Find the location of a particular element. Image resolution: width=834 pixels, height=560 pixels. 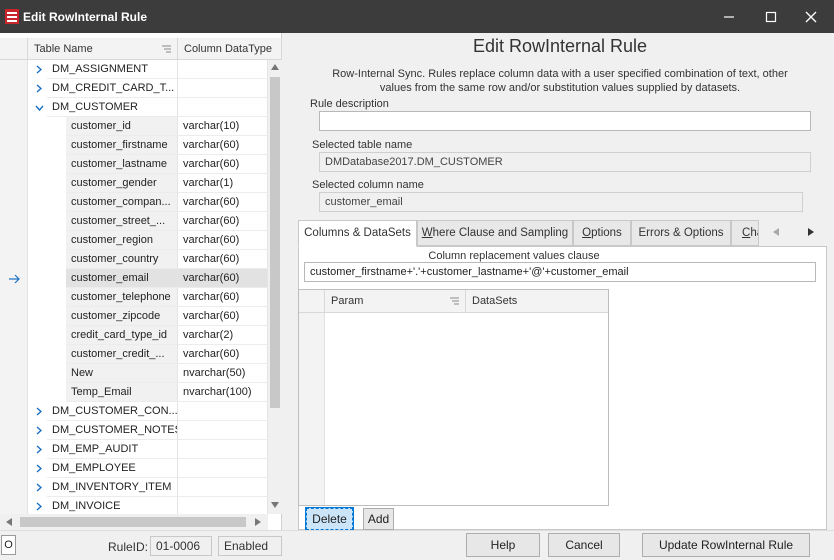

datatype-cell: varchar(2) is located at coordinates (223, 335).